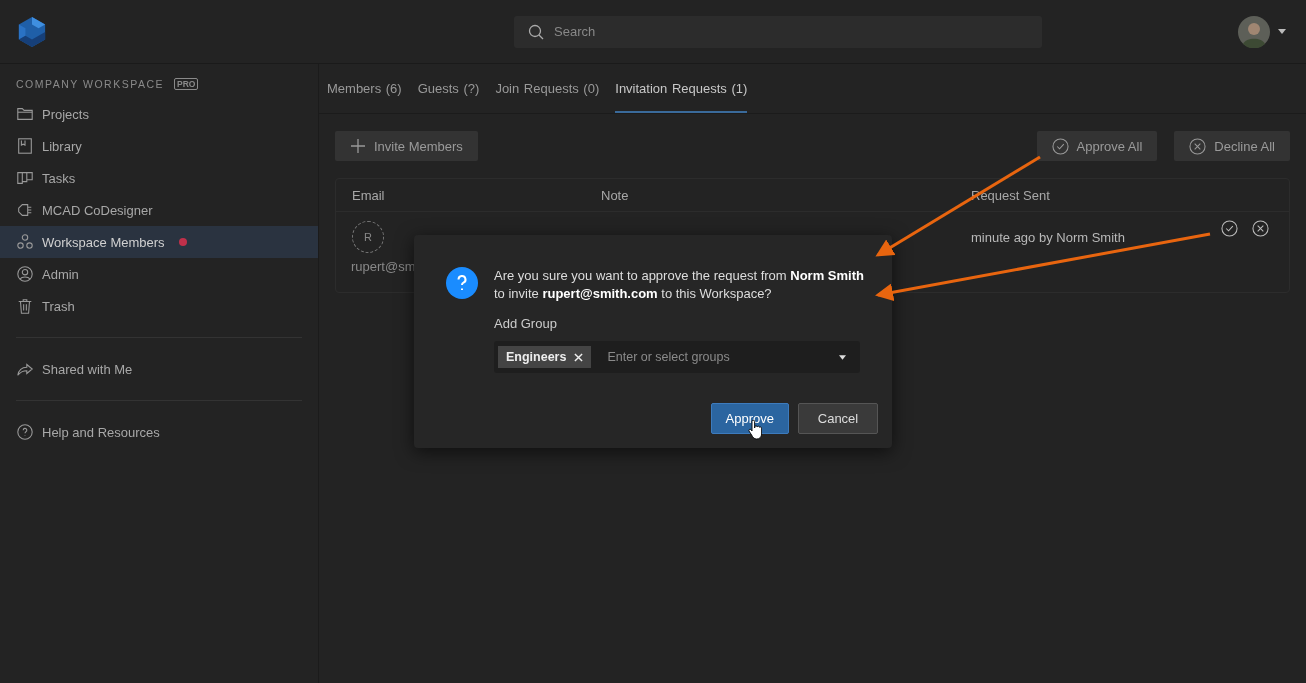  I want to click on user-icon, so click(25, 274).